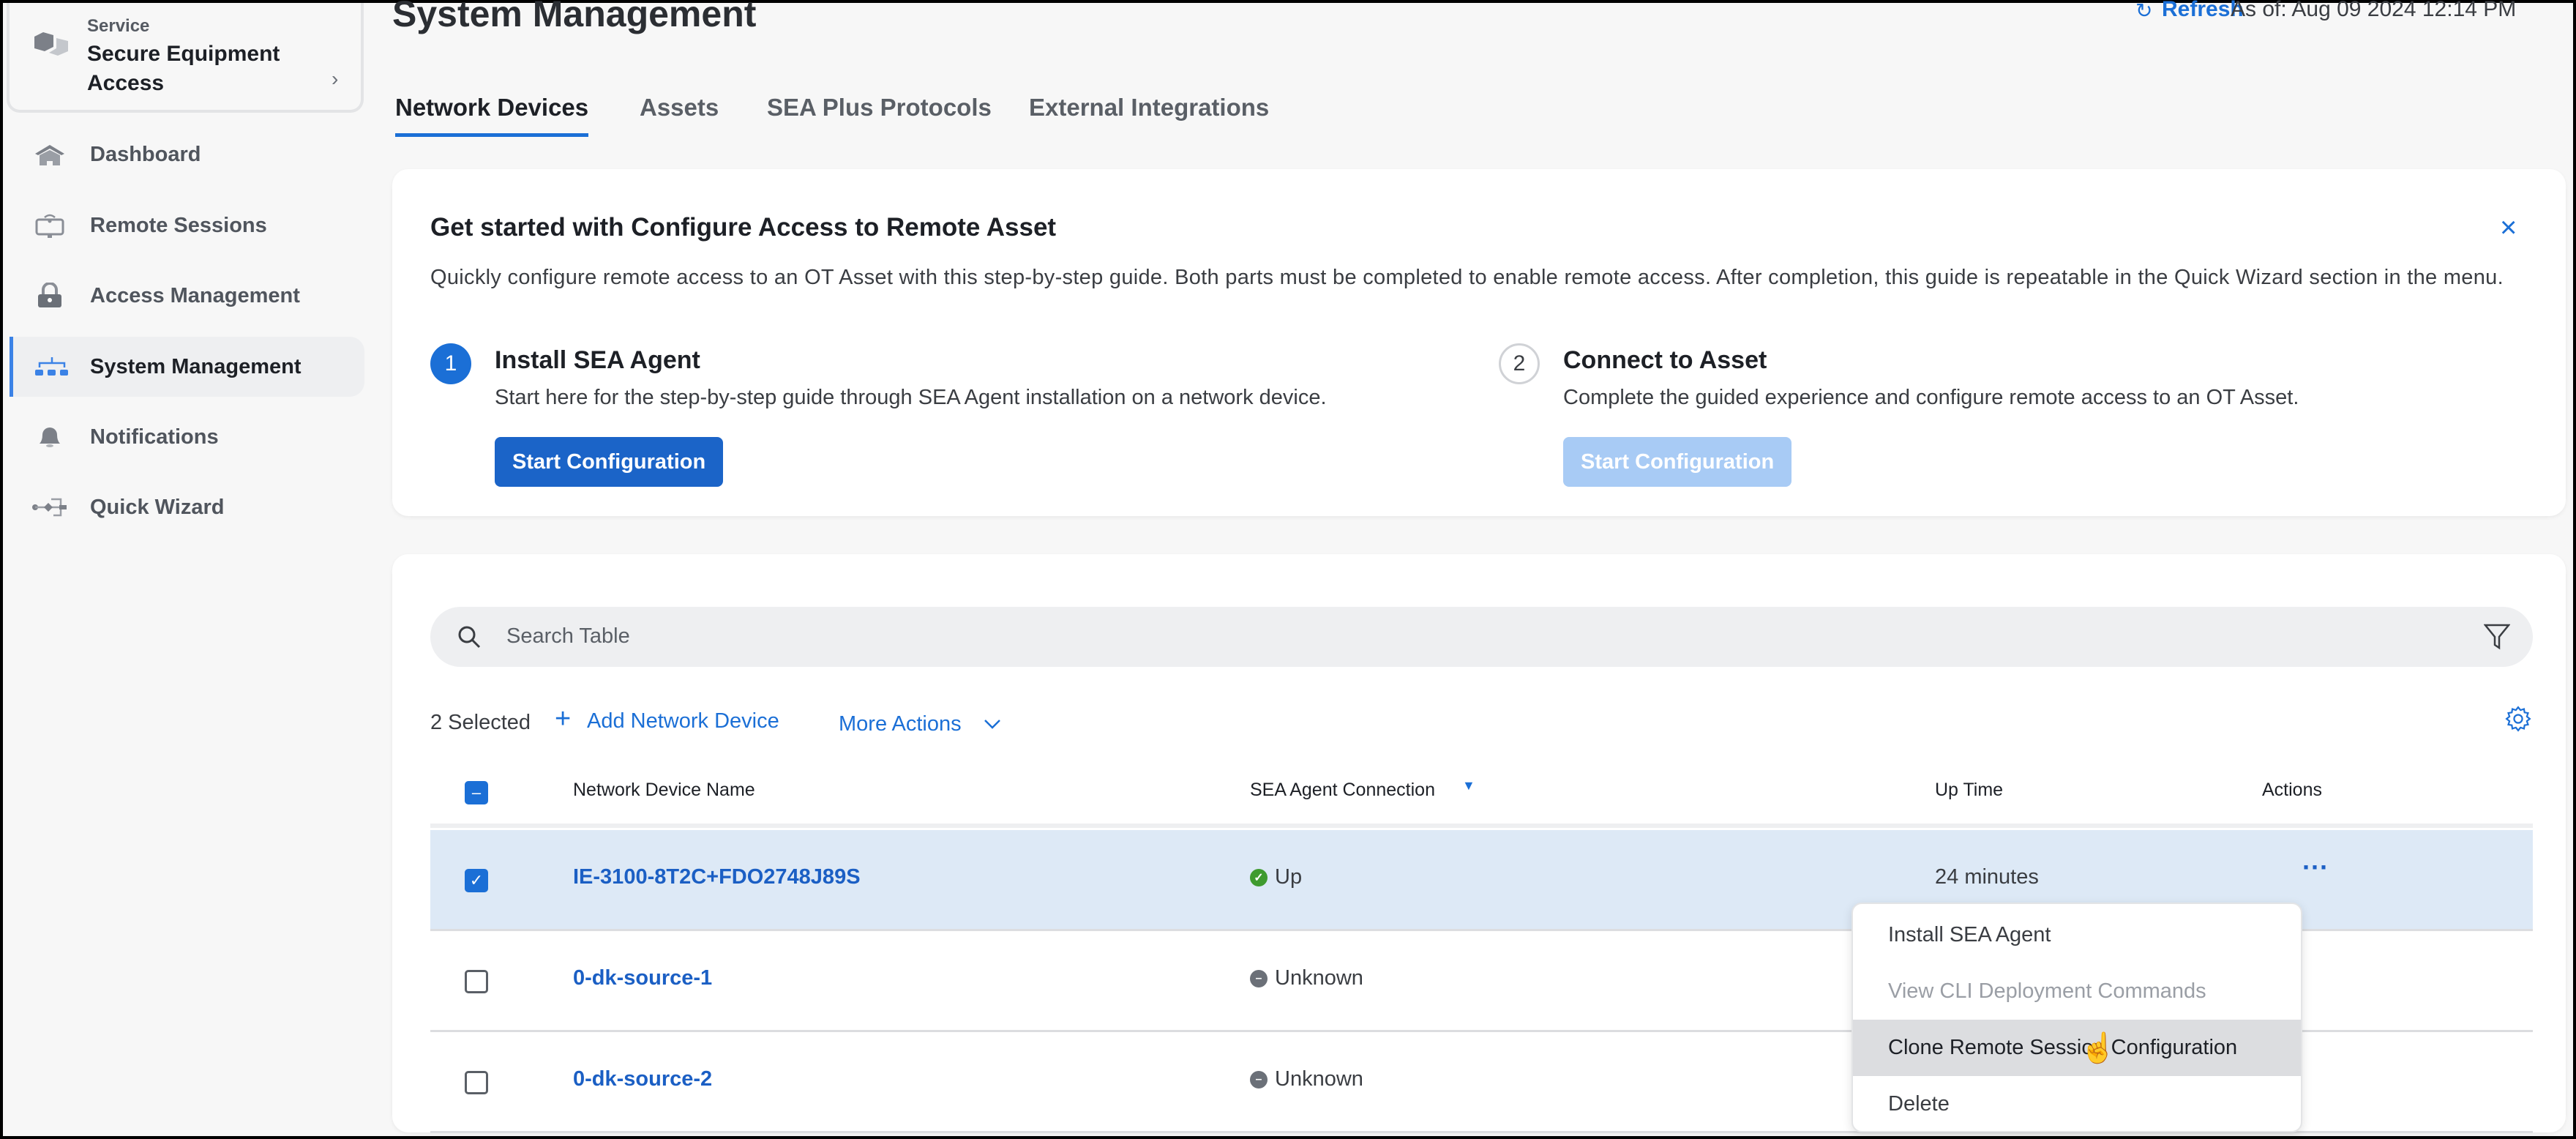 The image size is (2576, 1139). What do you see at coordinates (664, 791) in the screenshot?
I see `column-header-name: Network Device Name` at bounding box center [664, 791].